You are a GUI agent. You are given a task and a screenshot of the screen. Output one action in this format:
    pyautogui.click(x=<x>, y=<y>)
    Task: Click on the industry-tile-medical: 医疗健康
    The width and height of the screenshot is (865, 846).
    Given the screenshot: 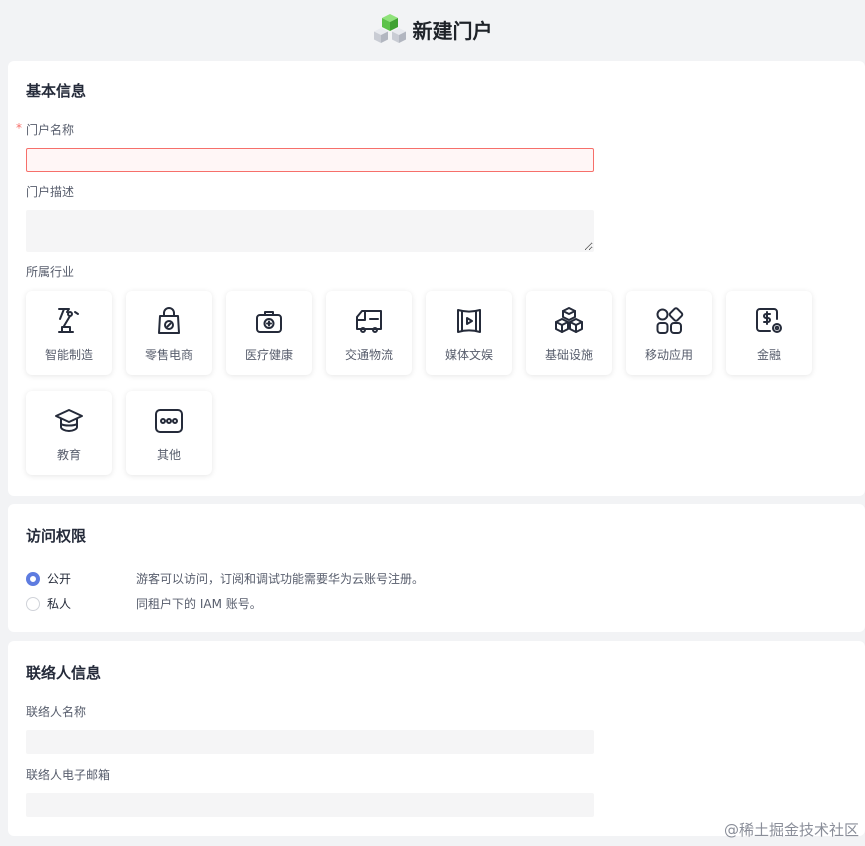 What is the action you would take?
    pyautogui.click(x=269, y=333)
    